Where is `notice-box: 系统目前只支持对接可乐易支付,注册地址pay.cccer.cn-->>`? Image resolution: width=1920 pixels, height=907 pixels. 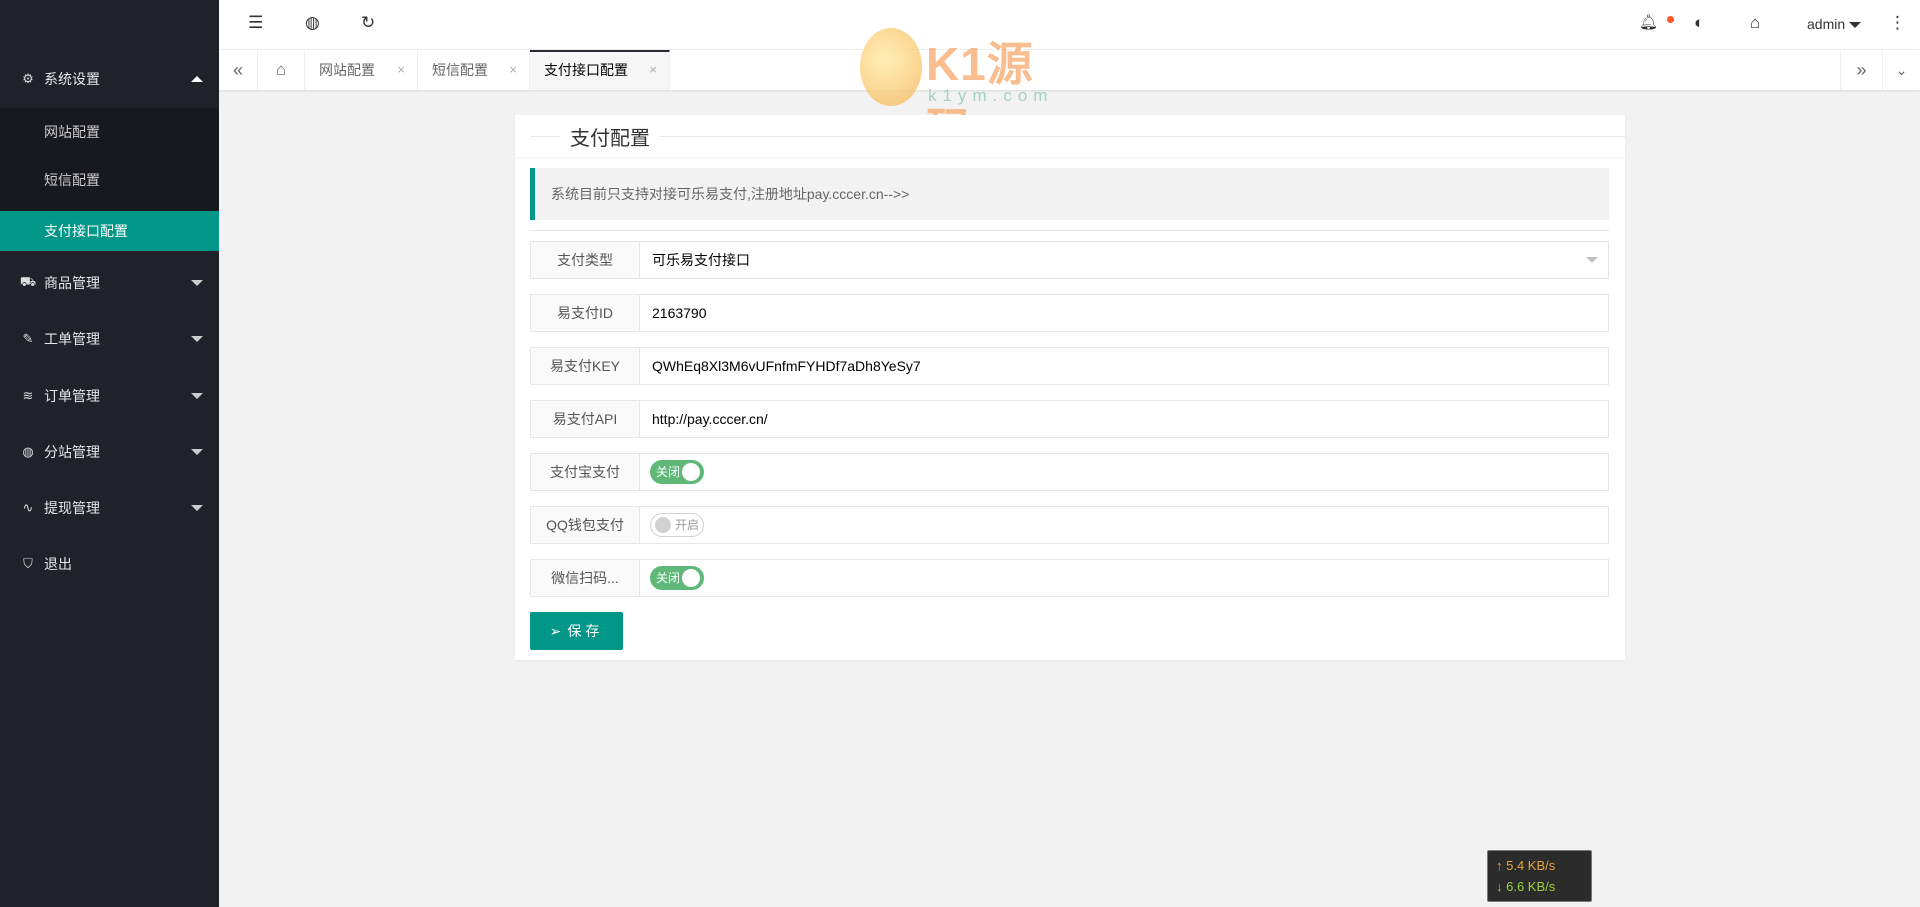
notice-box: 系统目前只支持对接可乐易支付,注册地址pay.cccer.cn-->> is located at coordinates (1069, 194).